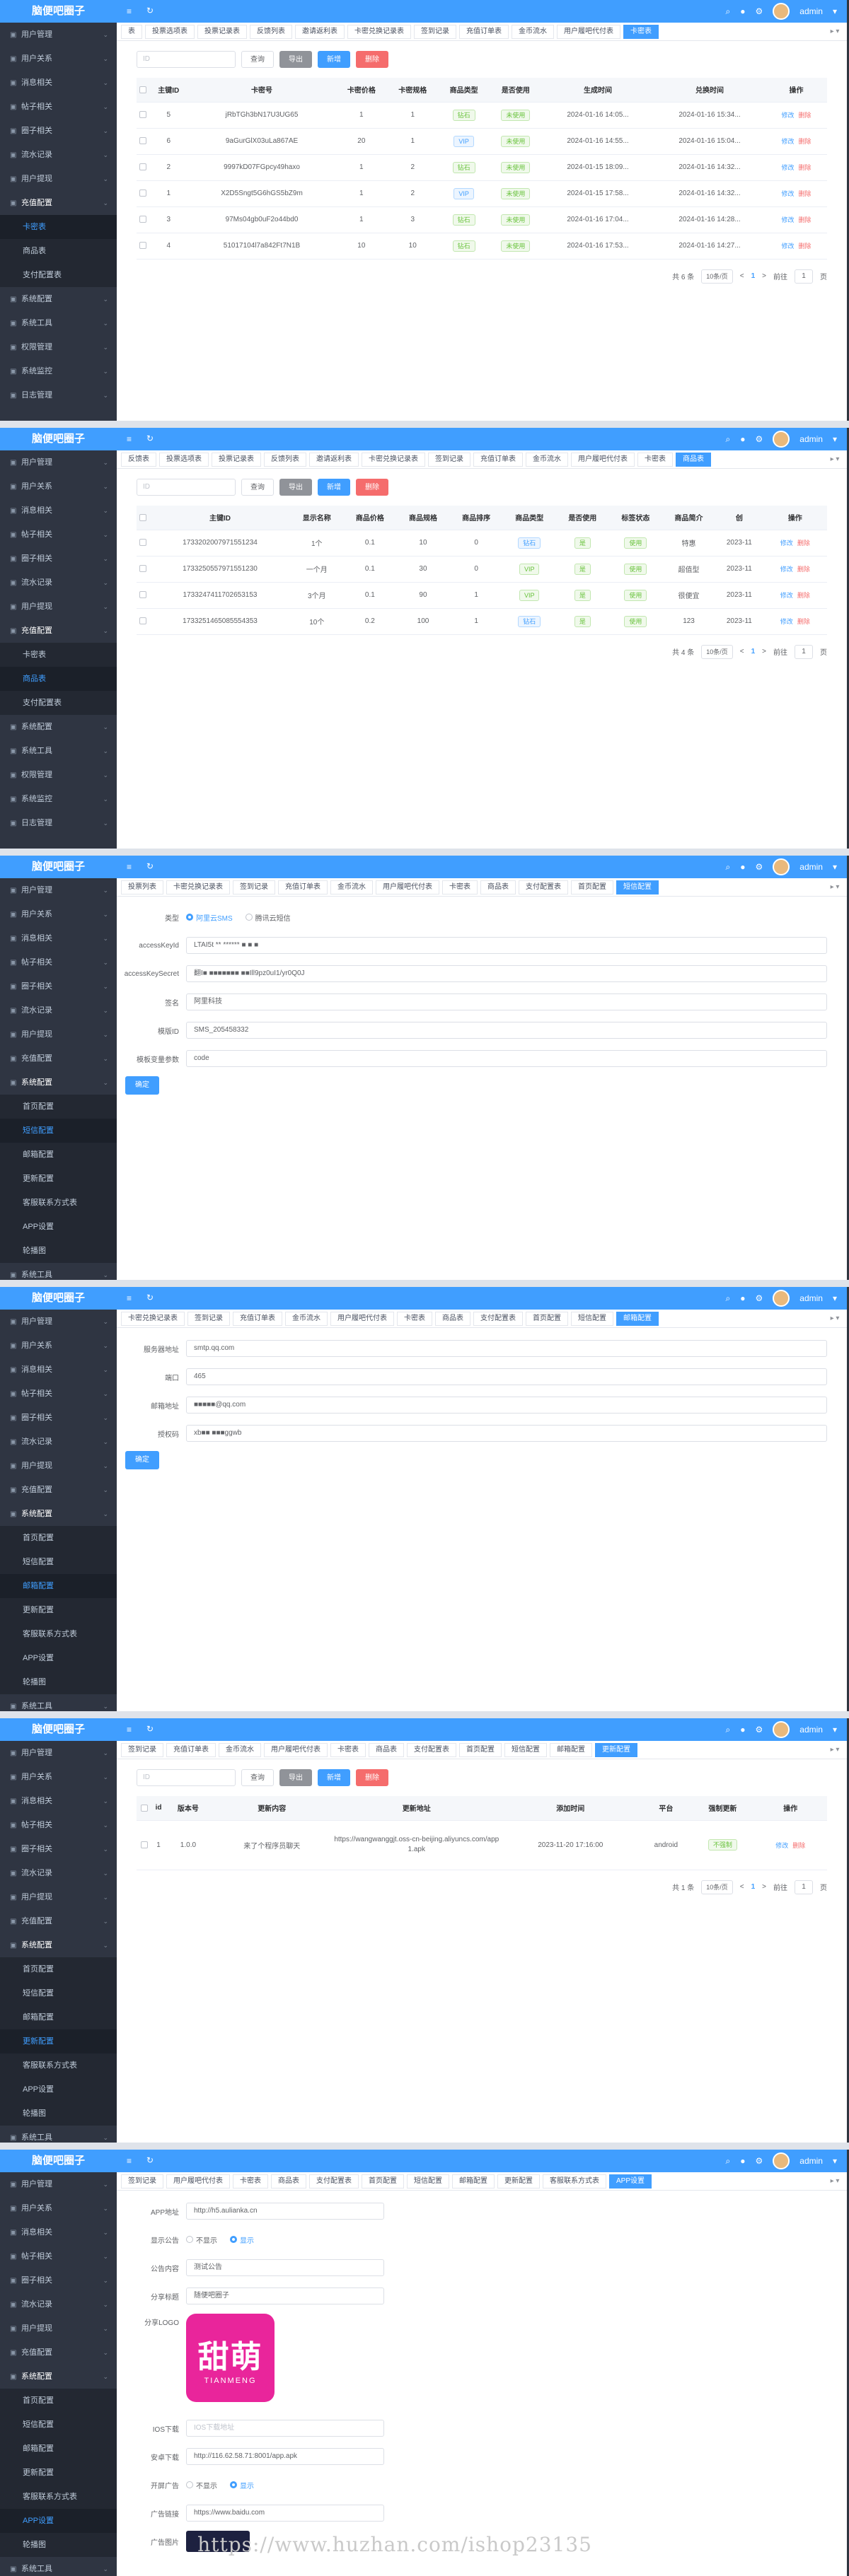 This screenshot has width=849, height=2576. I want to click on share-logo-image: 甜萌 TIANMENG, so click(230, 2358).